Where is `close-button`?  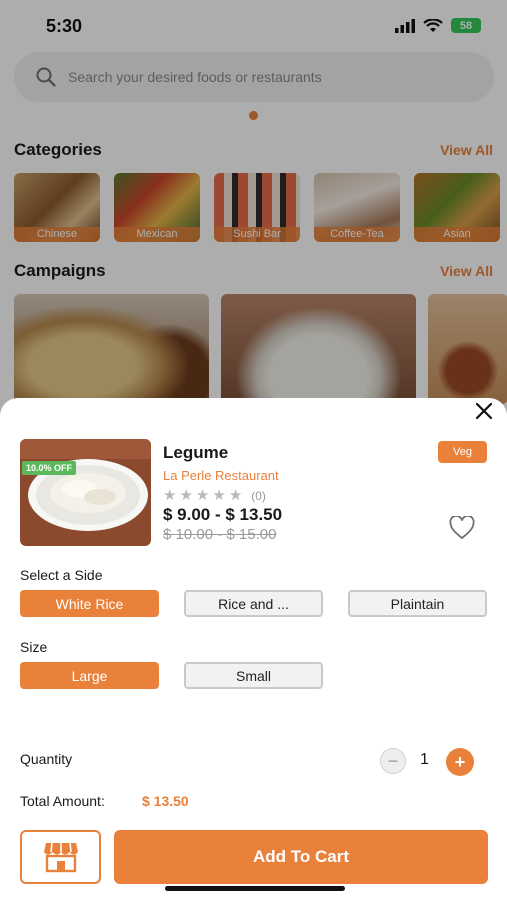
close-button is located at coordinates (484, 411).